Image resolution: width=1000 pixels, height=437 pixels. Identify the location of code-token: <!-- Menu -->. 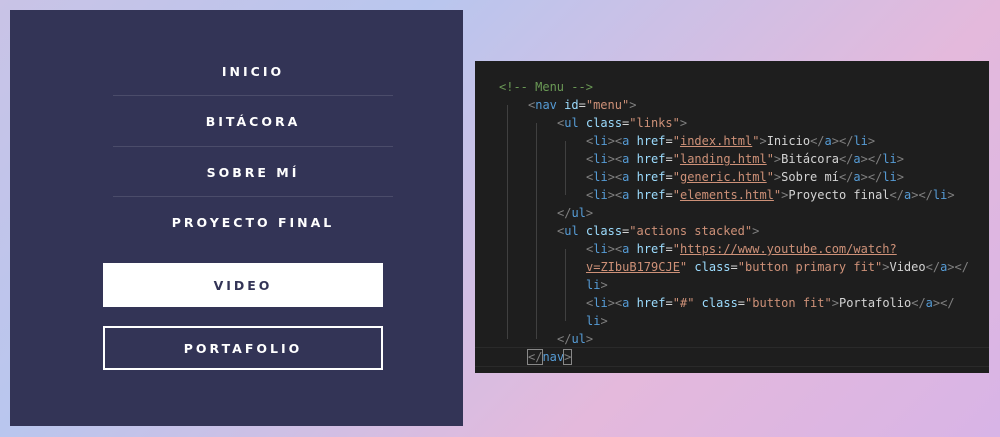
(546, 87).